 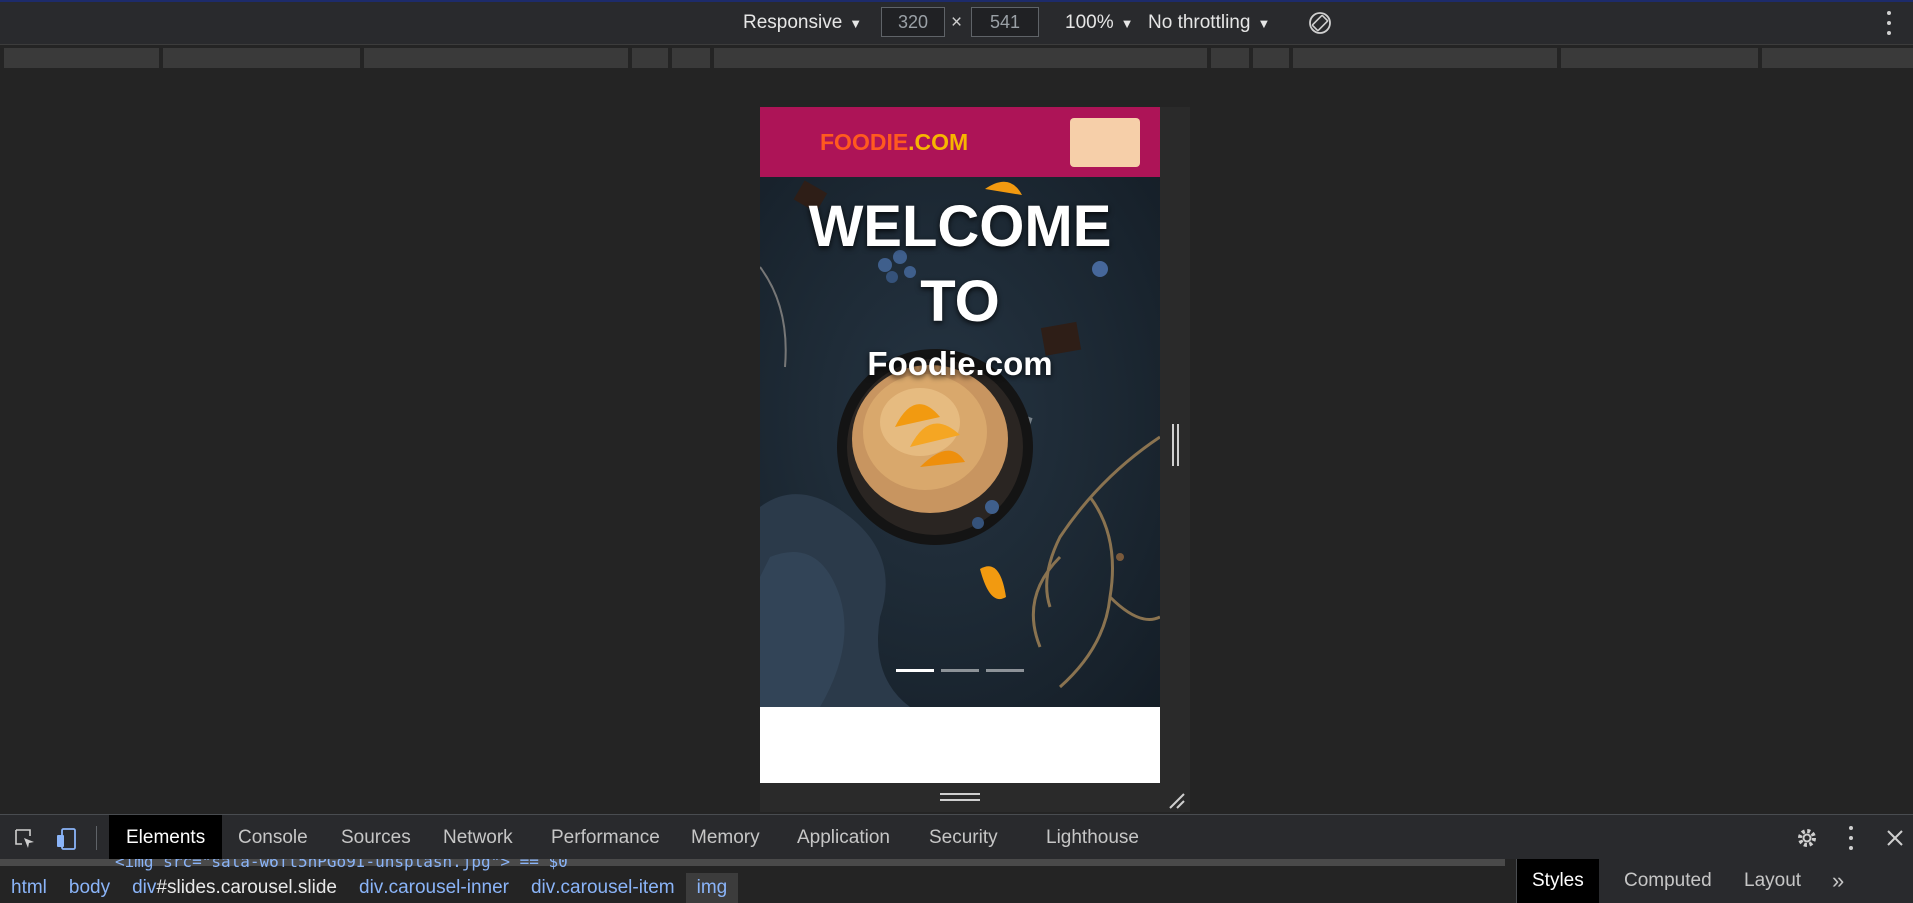 I want to click on hero-subtitle: Foodie.com, so click(x=960, y=363).